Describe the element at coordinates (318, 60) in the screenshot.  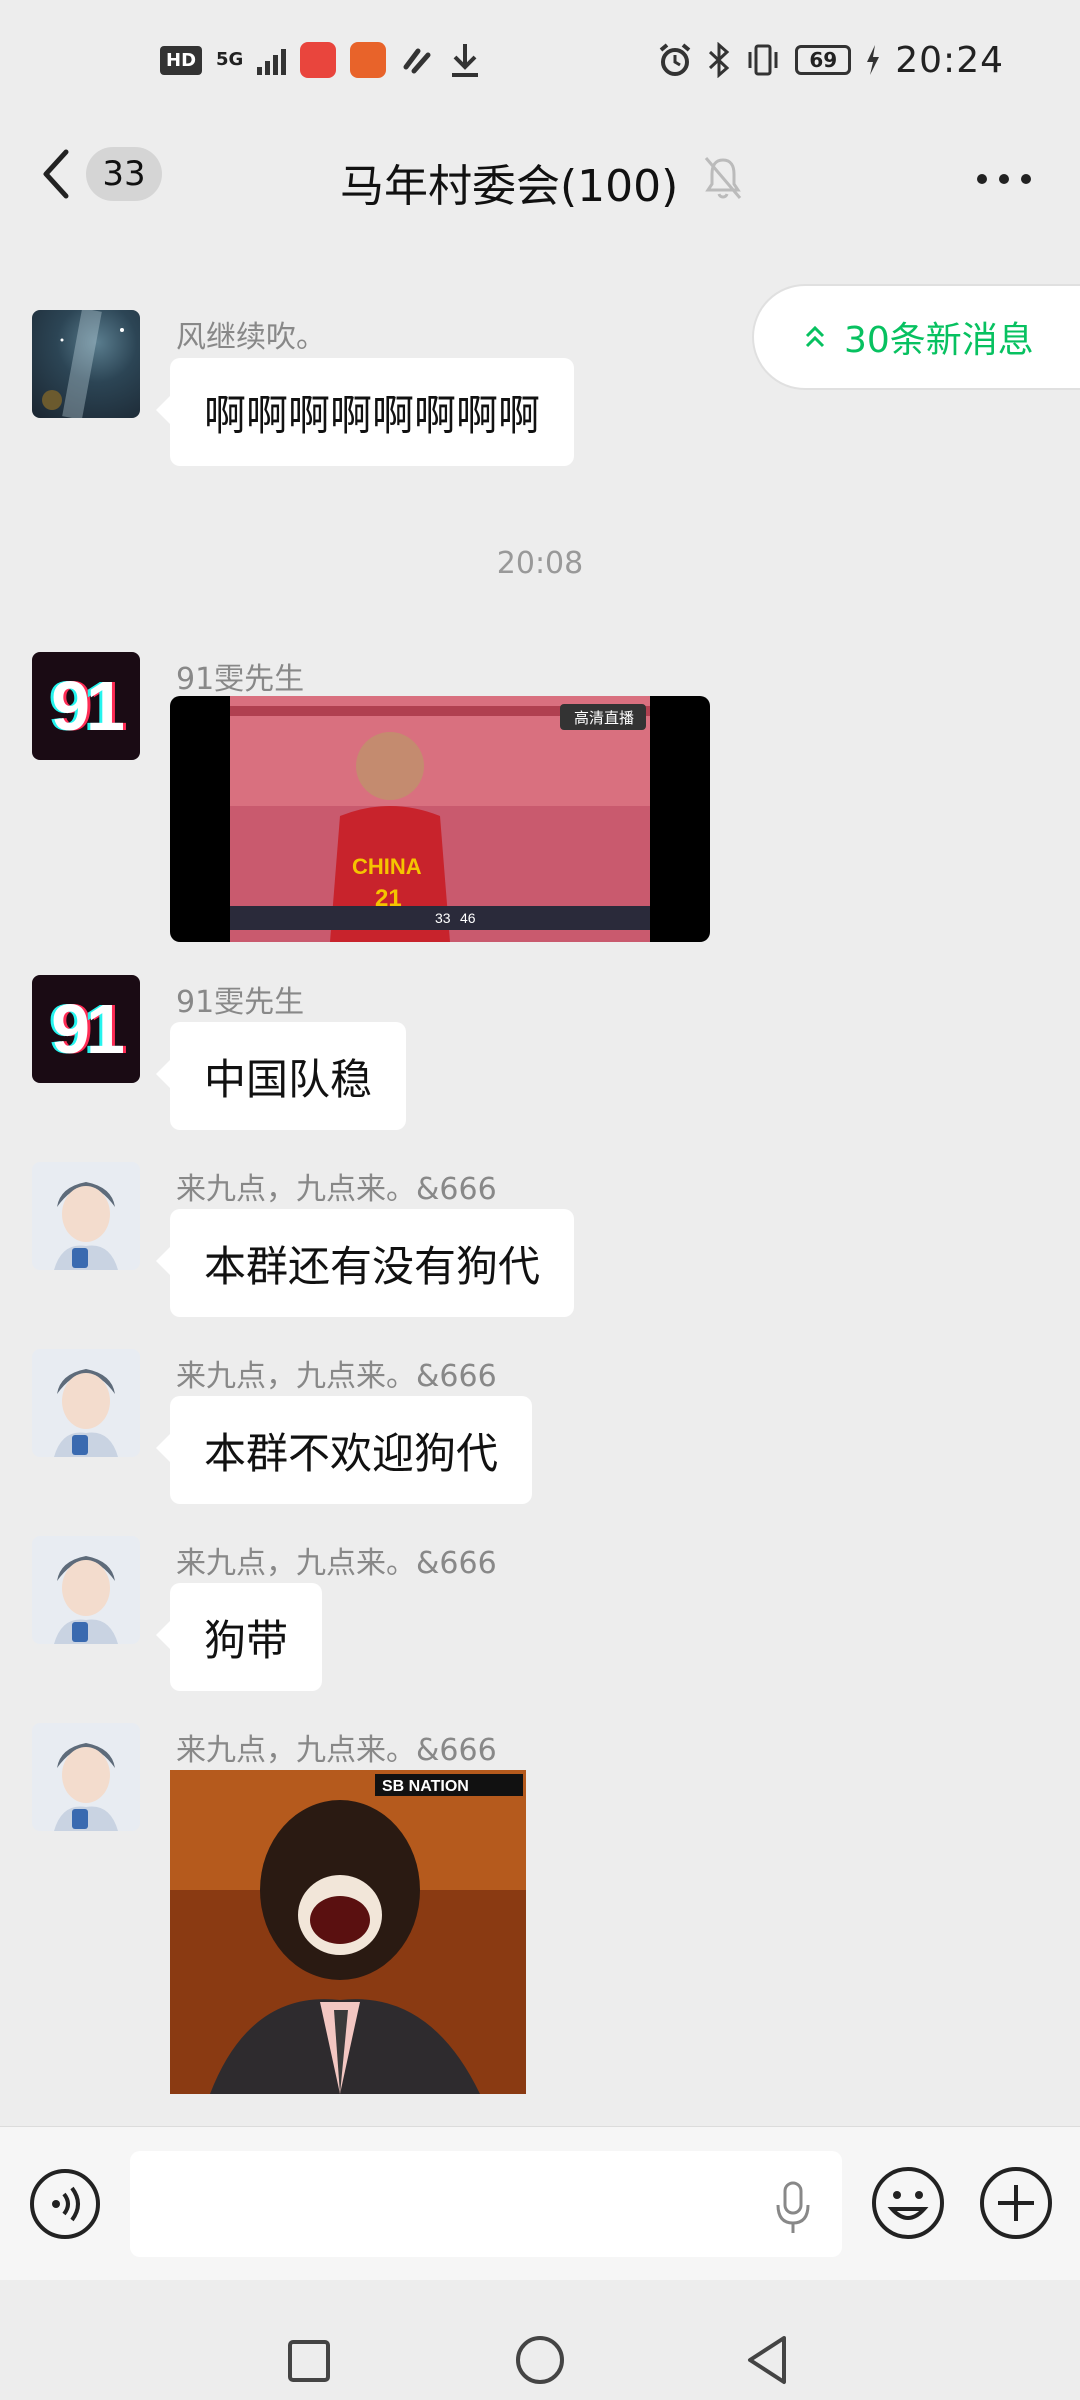
I see `huawei-store-icon` at that location.